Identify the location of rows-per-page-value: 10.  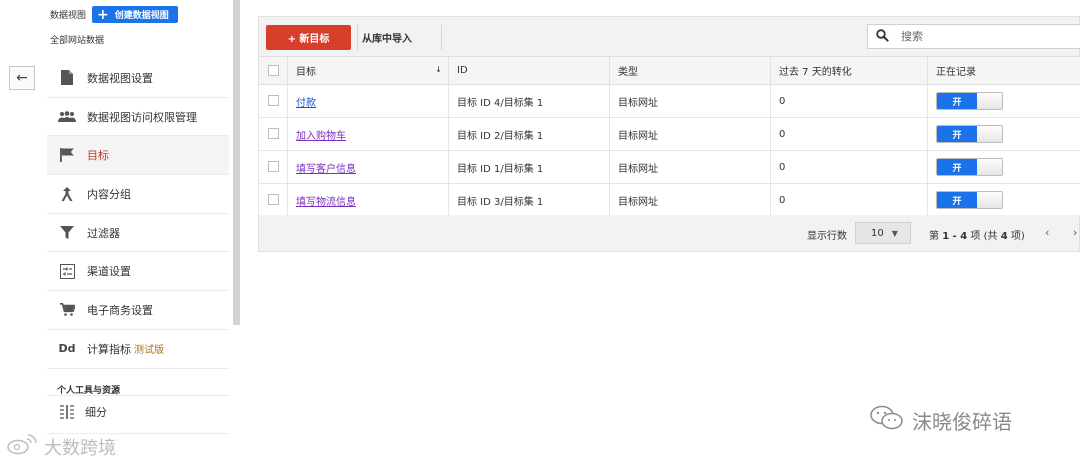
(877, 233).